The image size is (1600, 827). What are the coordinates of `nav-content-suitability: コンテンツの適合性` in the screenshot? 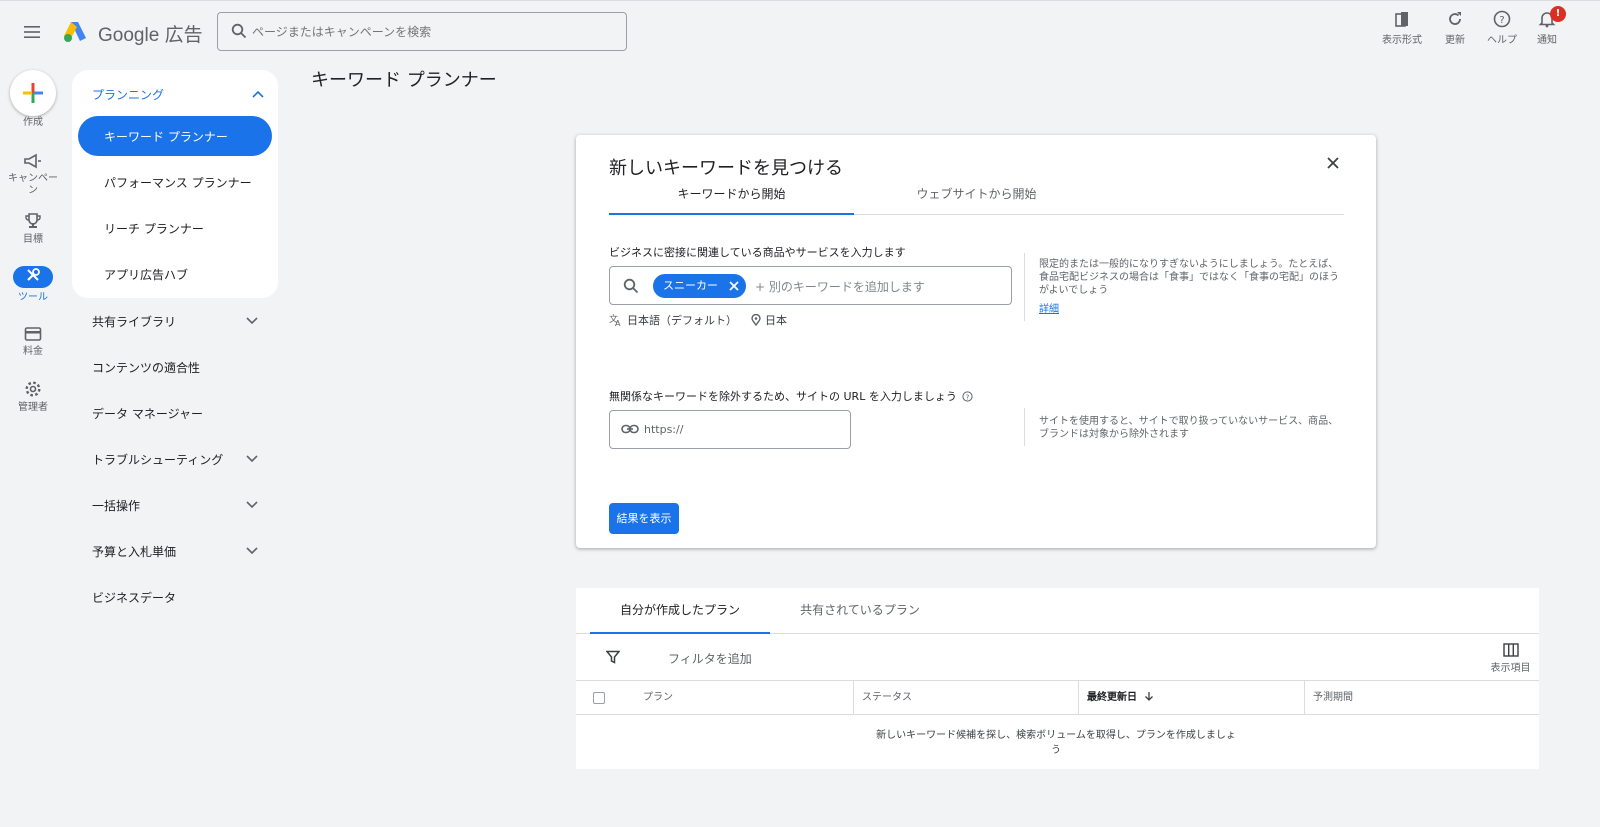 It's located at (175, 367).